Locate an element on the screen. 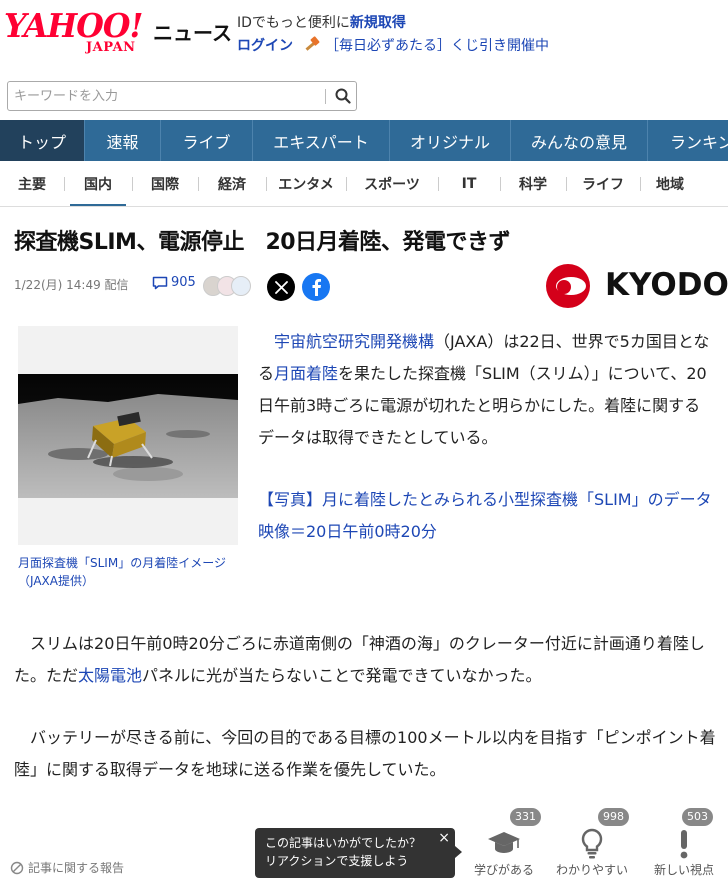 Image resolution: width=728 pixels, height=890 pixels. main-nav: トップ 速報 ライブ エキスパート オリジナル みんなの意見 ランキング is located at coordinates (364, 140).